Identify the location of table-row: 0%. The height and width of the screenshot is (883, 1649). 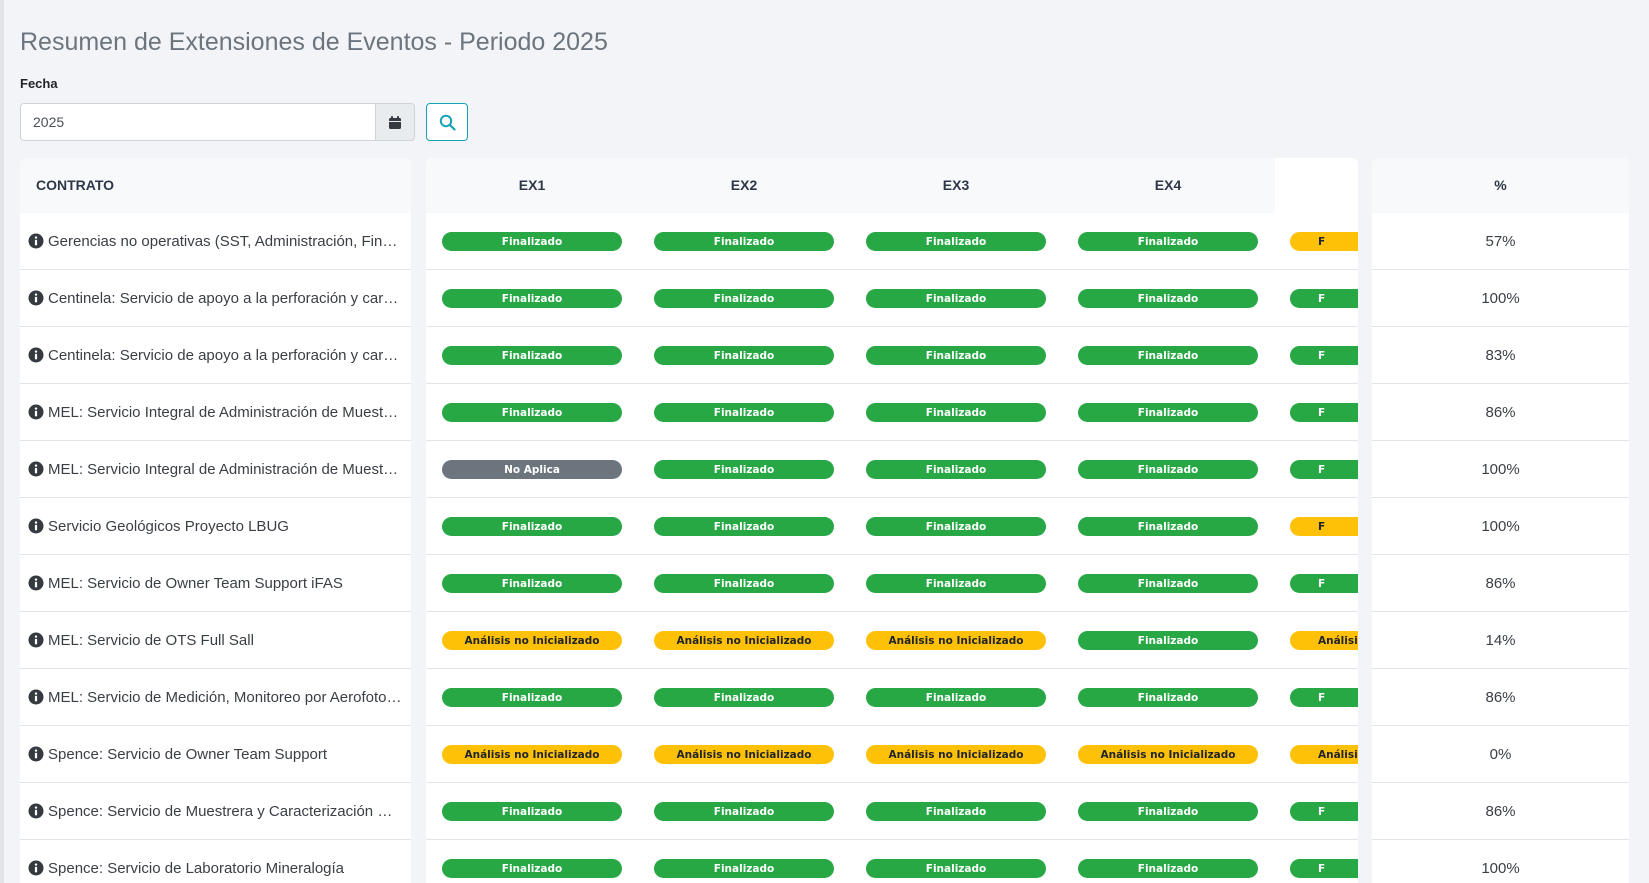
(1500, 754).